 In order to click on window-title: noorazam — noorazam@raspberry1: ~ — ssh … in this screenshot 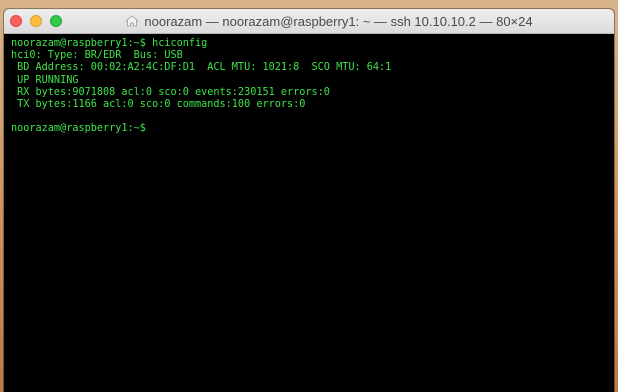, I will do `click(338, 21)`.